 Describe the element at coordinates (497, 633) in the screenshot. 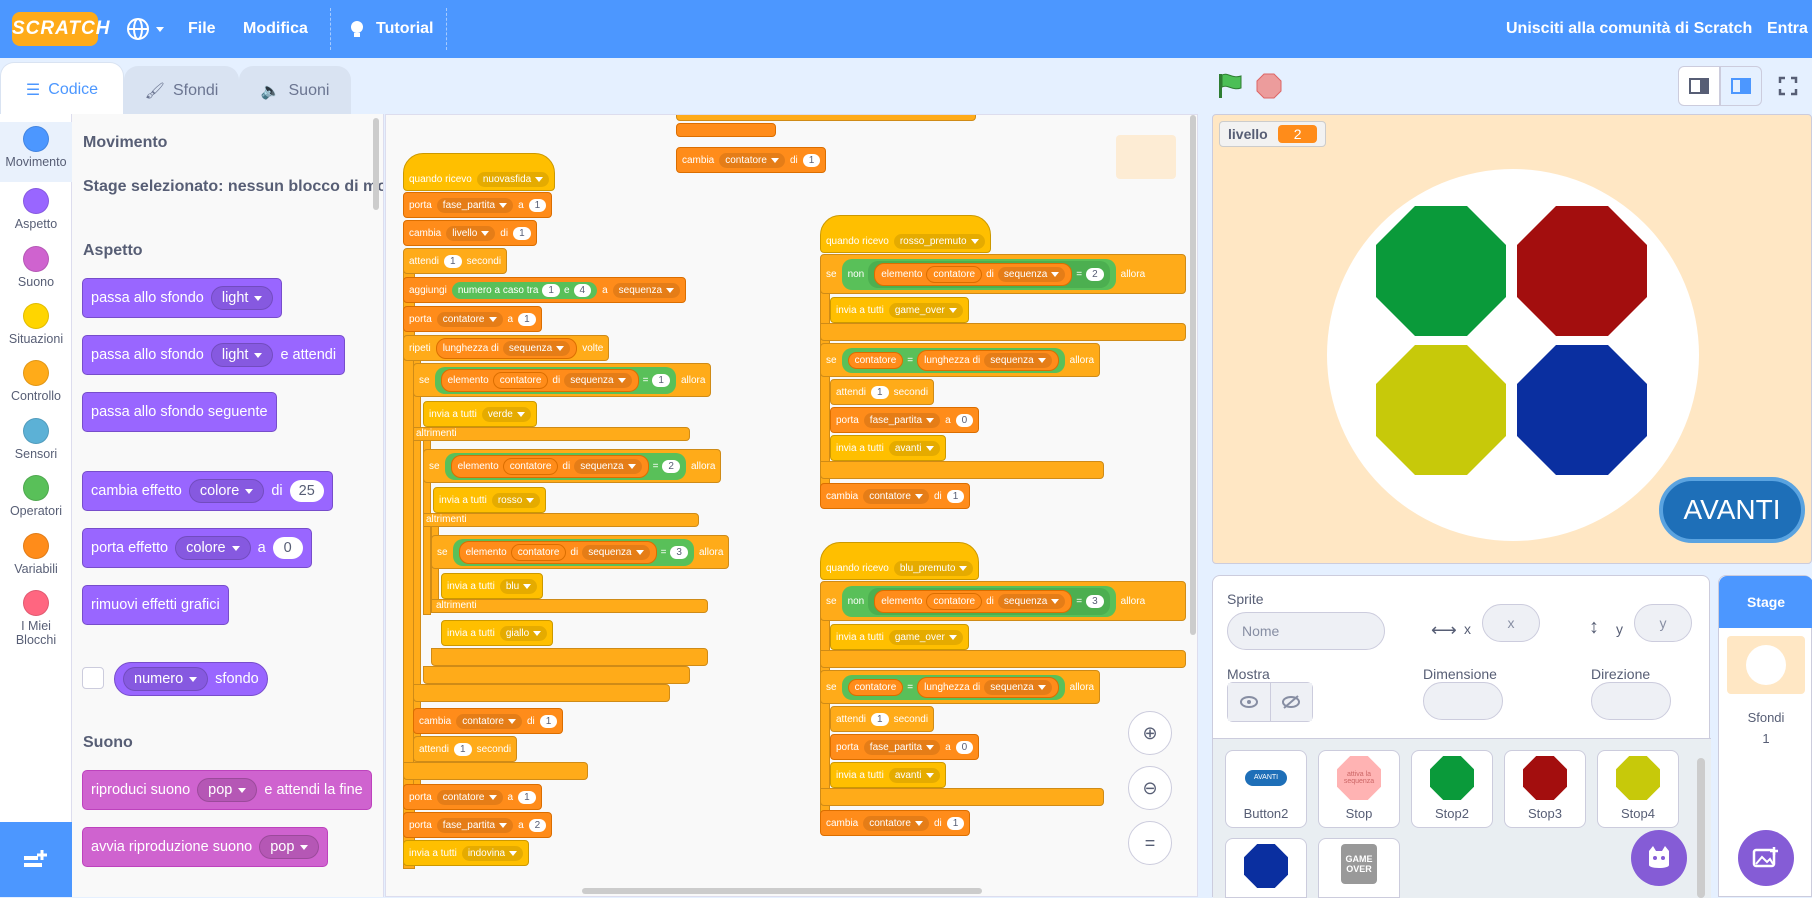

I see `broadcast-block: invia a tutti giallo` at that location.